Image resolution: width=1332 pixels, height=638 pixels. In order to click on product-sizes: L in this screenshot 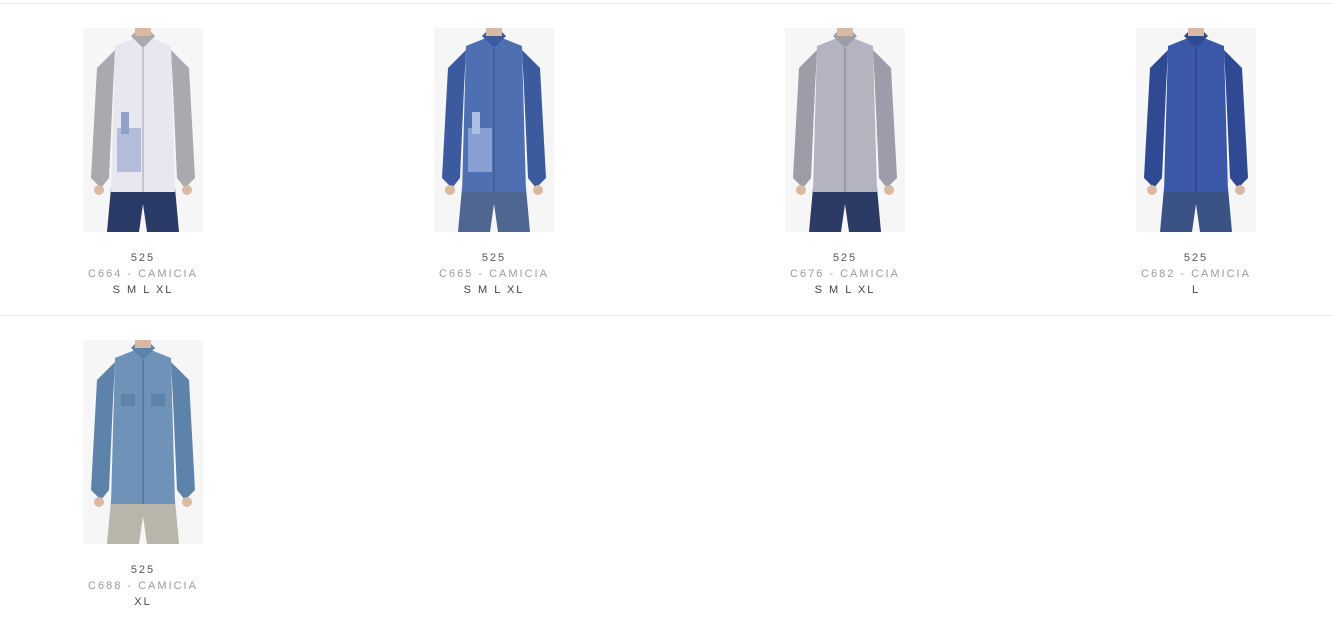, I will do `click(1196, 290)`.